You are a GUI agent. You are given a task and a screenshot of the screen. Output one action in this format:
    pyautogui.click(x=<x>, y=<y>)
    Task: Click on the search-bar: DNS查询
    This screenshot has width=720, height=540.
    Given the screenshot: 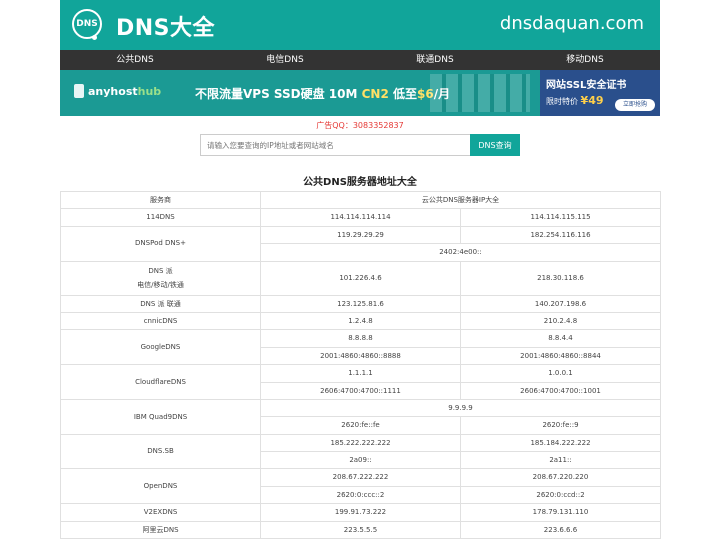 What is the action you would take?
    pyautogui.click(x=360, y=145)
    